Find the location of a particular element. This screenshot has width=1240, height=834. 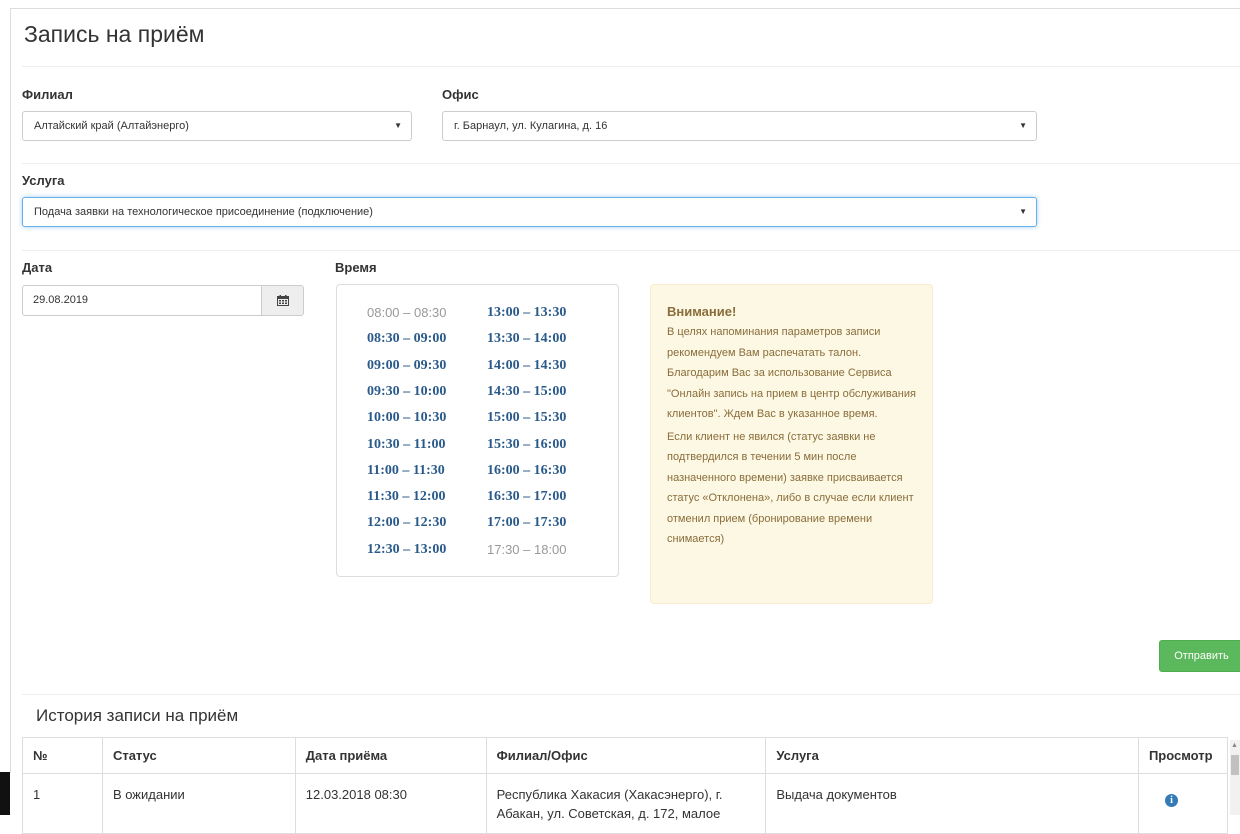

date-label: Дата is located at coordinates (37, 267).